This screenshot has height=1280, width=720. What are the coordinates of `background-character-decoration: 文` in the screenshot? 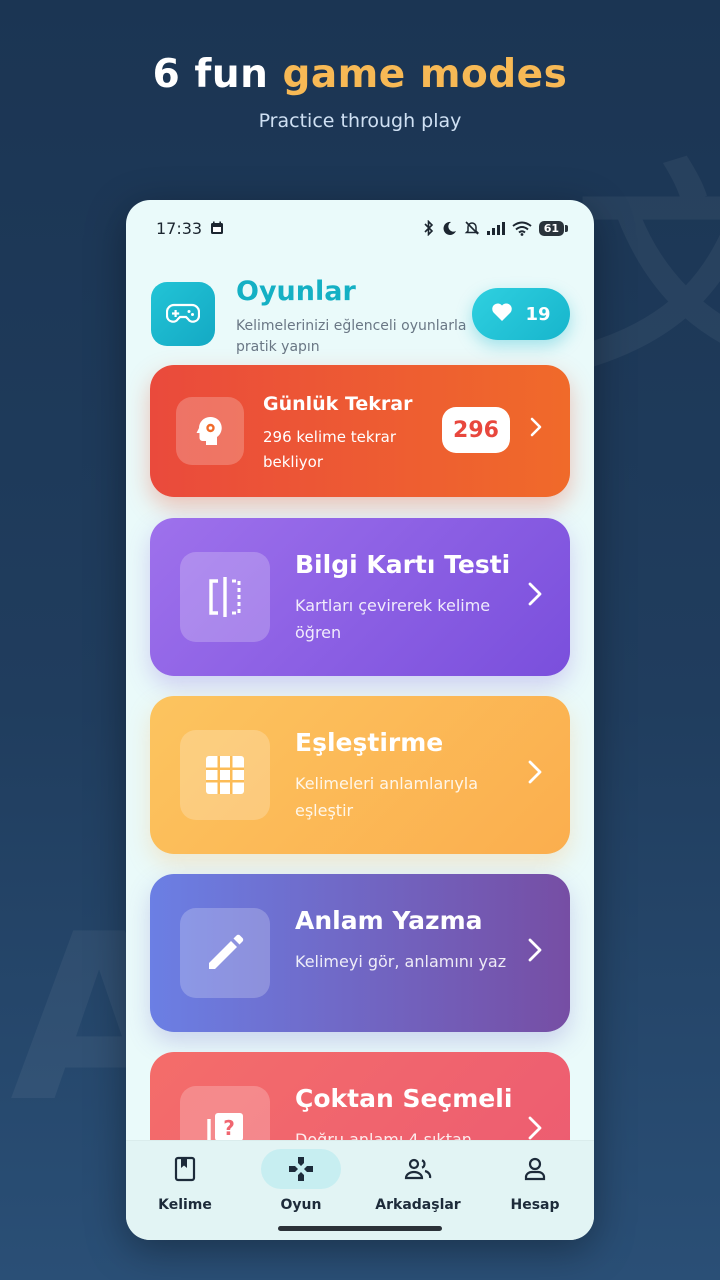 It's located at (647, 270).